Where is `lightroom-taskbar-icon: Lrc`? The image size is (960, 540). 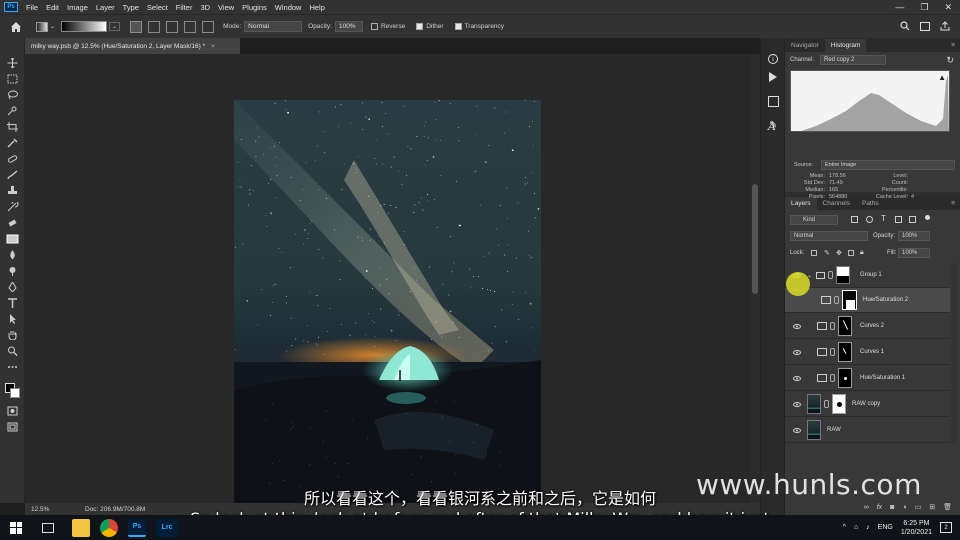
lightroom-taskbar-icon: Lrc is located at coordinates (167, 527).